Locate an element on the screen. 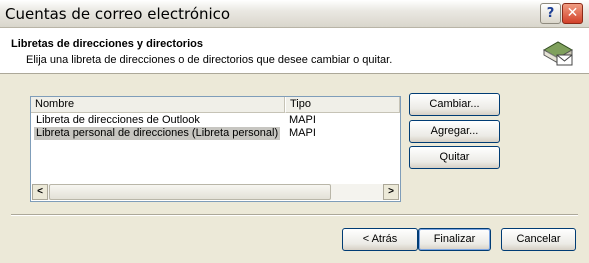  scroll-right-icon: > is located at coordinates (391, 192).